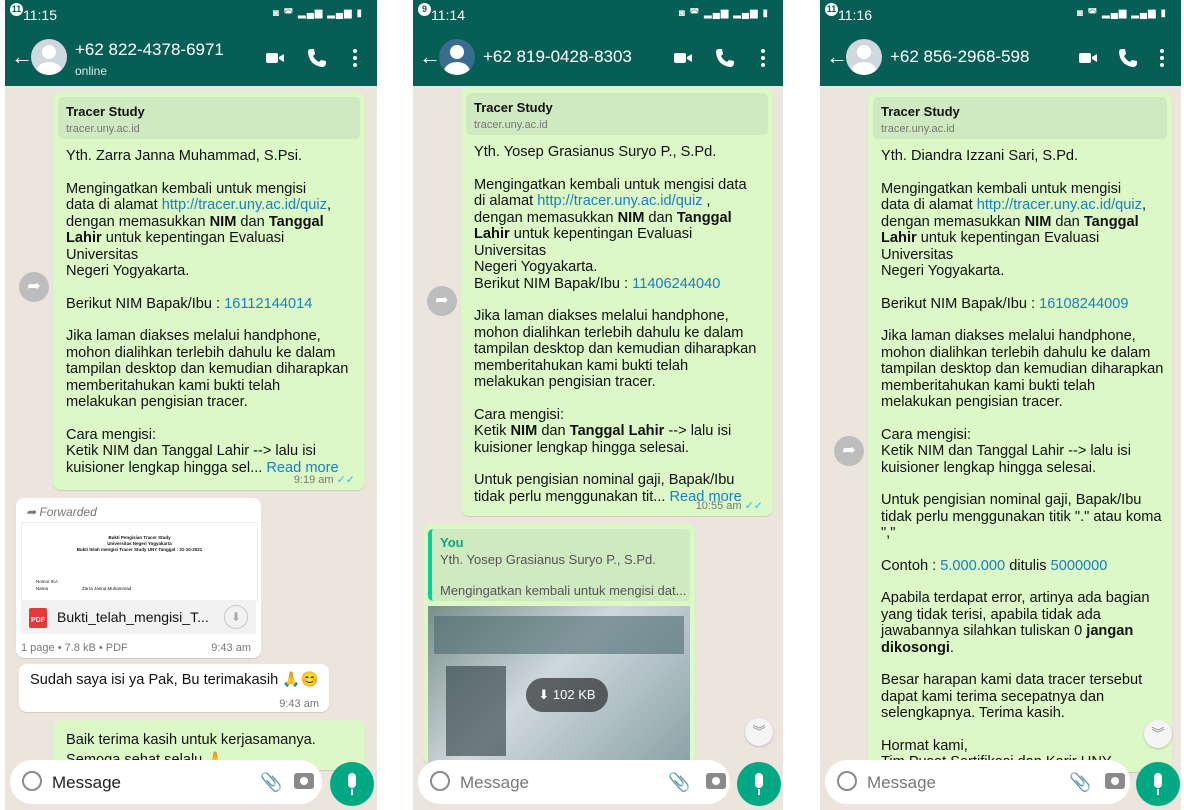  Describe the element at coordinates (345, 480) in the screenshot. I see `read-ticks-icon: ✓✓` at that location.